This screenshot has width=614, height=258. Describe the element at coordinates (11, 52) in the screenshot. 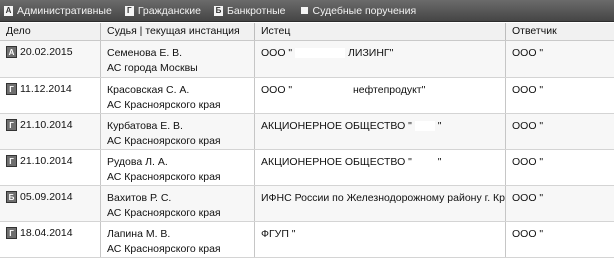

I see `case-type-icon: A` at that location.